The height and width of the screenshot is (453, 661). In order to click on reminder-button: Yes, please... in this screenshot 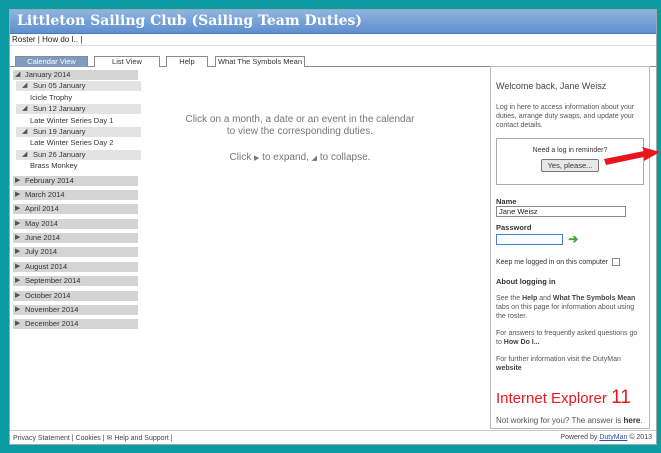, I will do `click(570, 165)`.